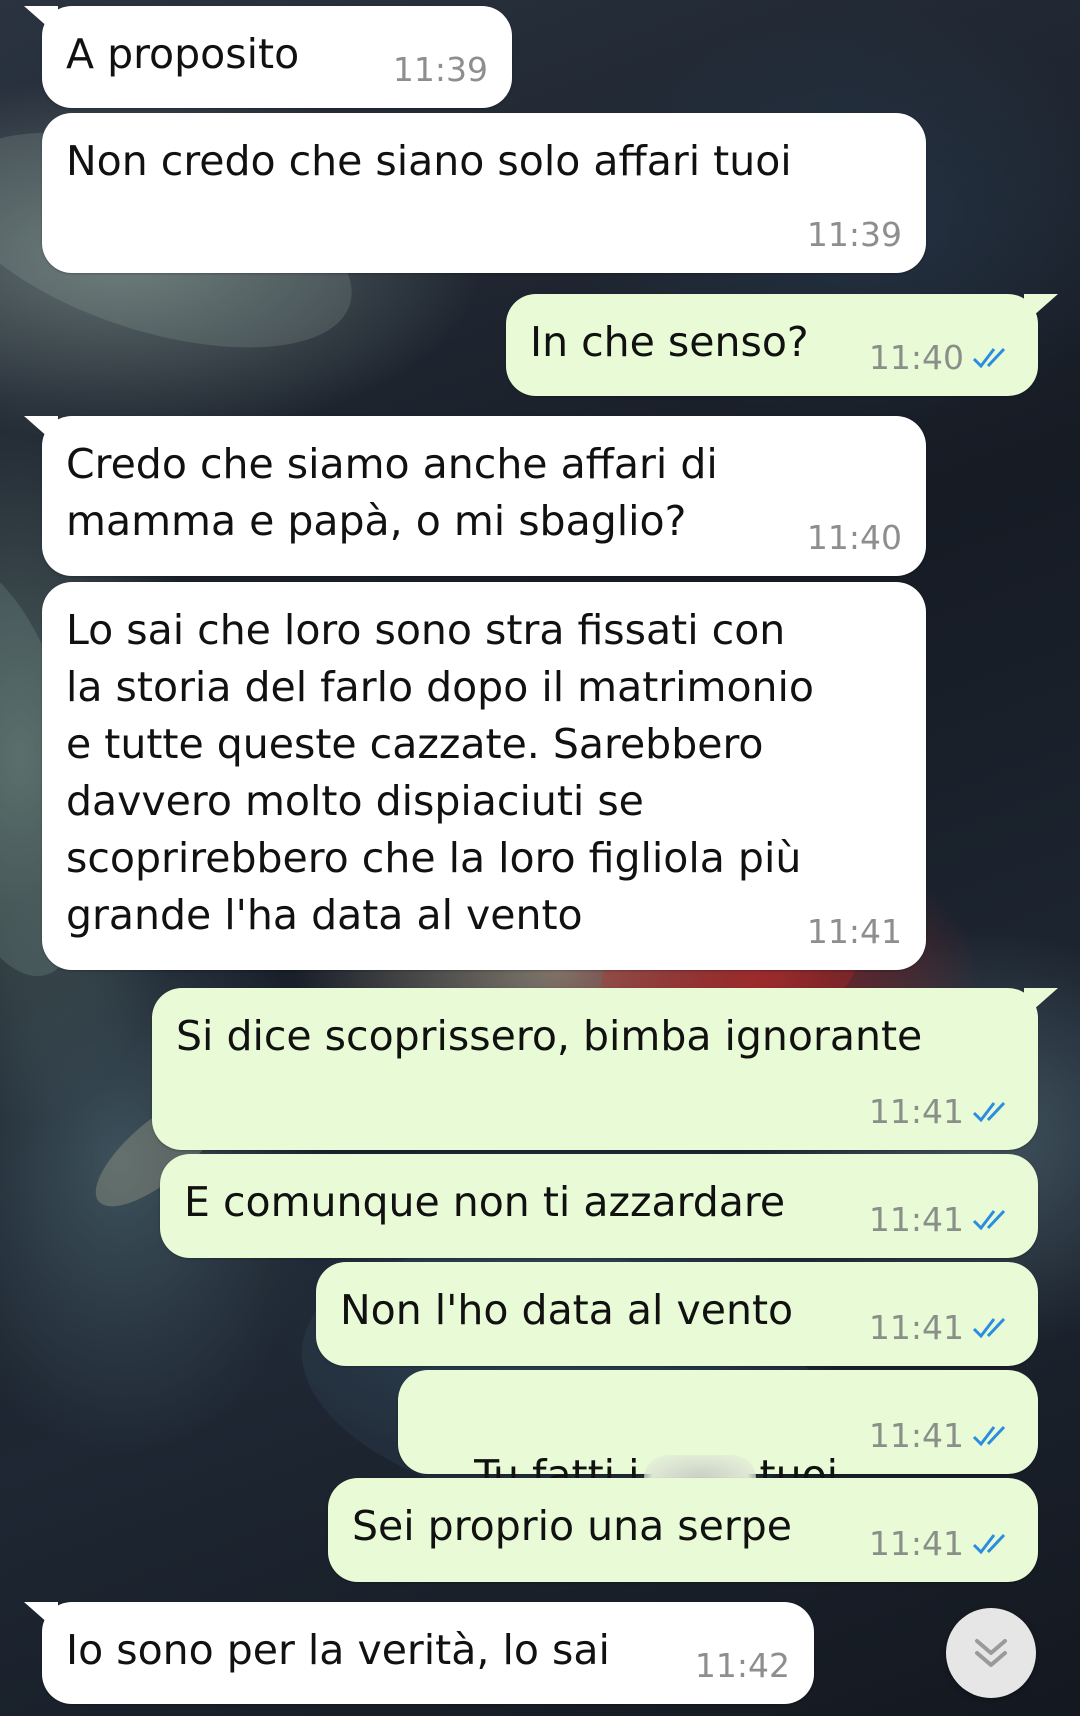 This screenshot has height=1716, width=1080. What do you see at coordinates (268, 57) in the screenshot?
I see `message-bubble-incoming: A proposito 11:39` at bounding box center [268, 57].